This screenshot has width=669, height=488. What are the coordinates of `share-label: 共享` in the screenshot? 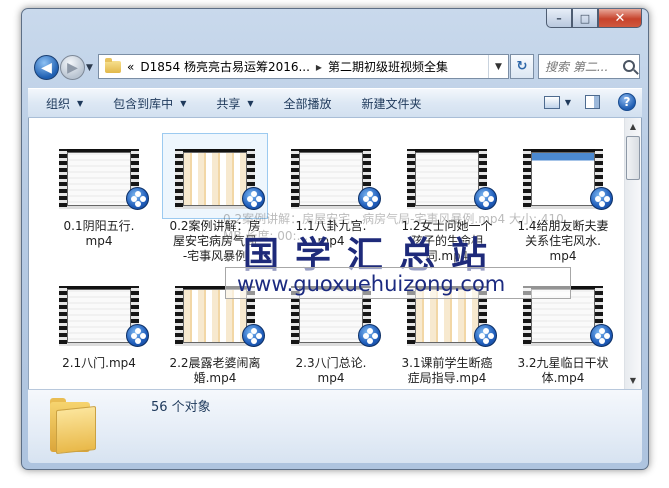 It's located at (228, 103).